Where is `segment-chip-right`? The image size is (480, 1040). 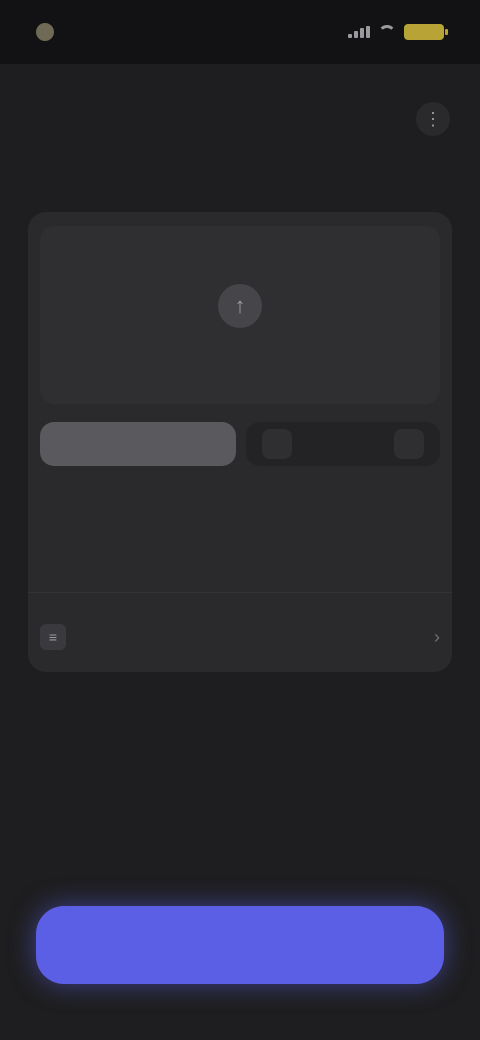 segment-chip-right is located at coordinates (409, 444).